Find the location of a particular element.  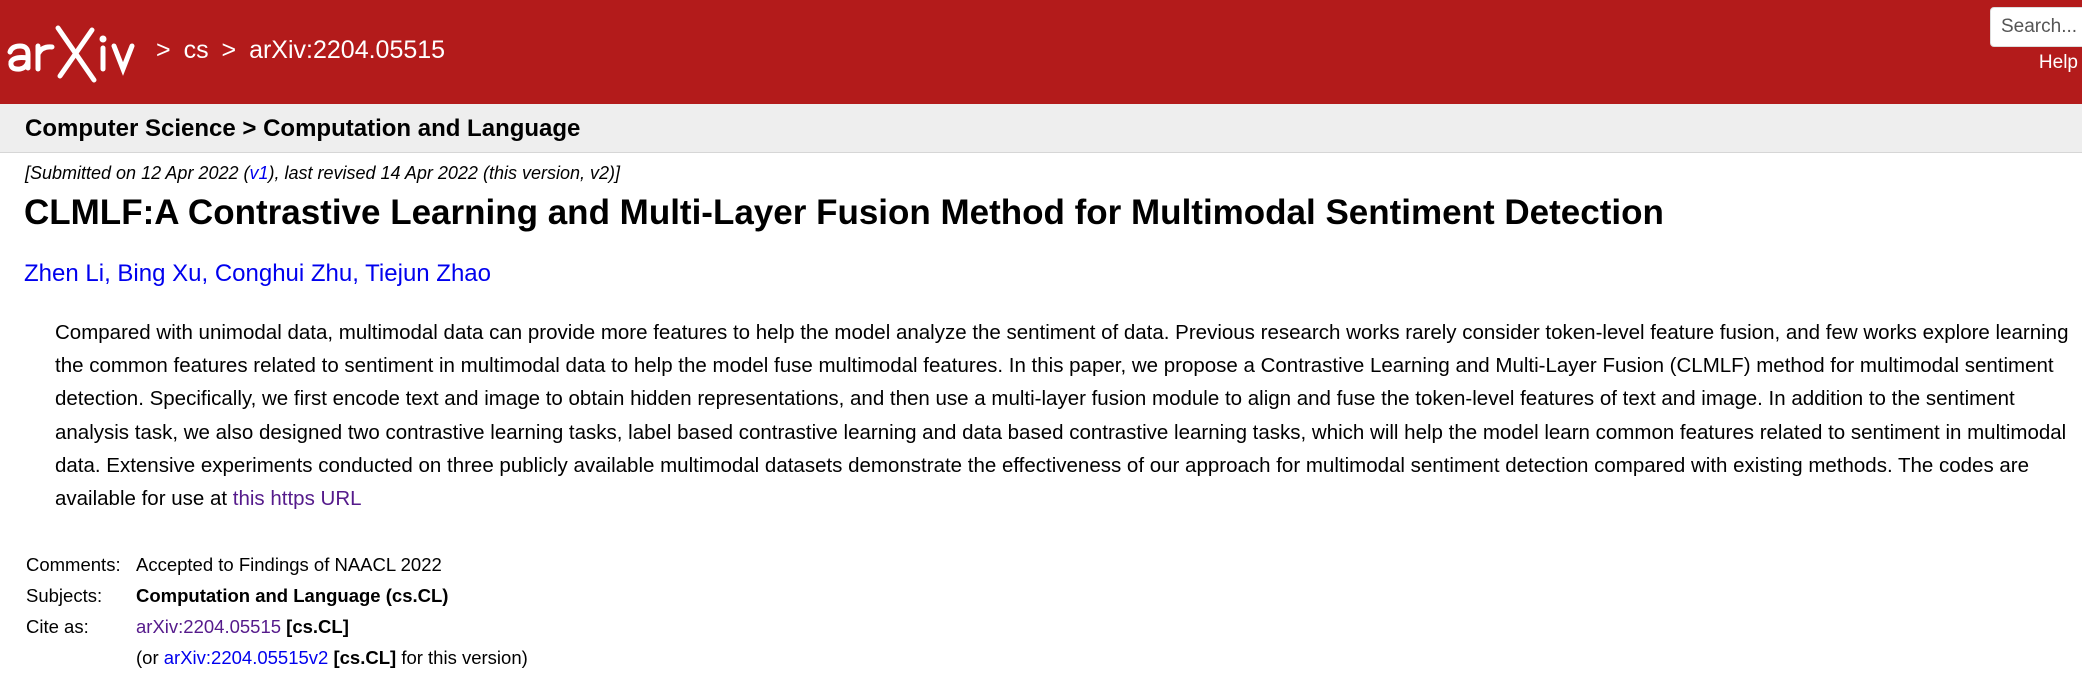

breadcrumb: > cs > arXiv:2204.05515 is located at coordinates (303, 50).